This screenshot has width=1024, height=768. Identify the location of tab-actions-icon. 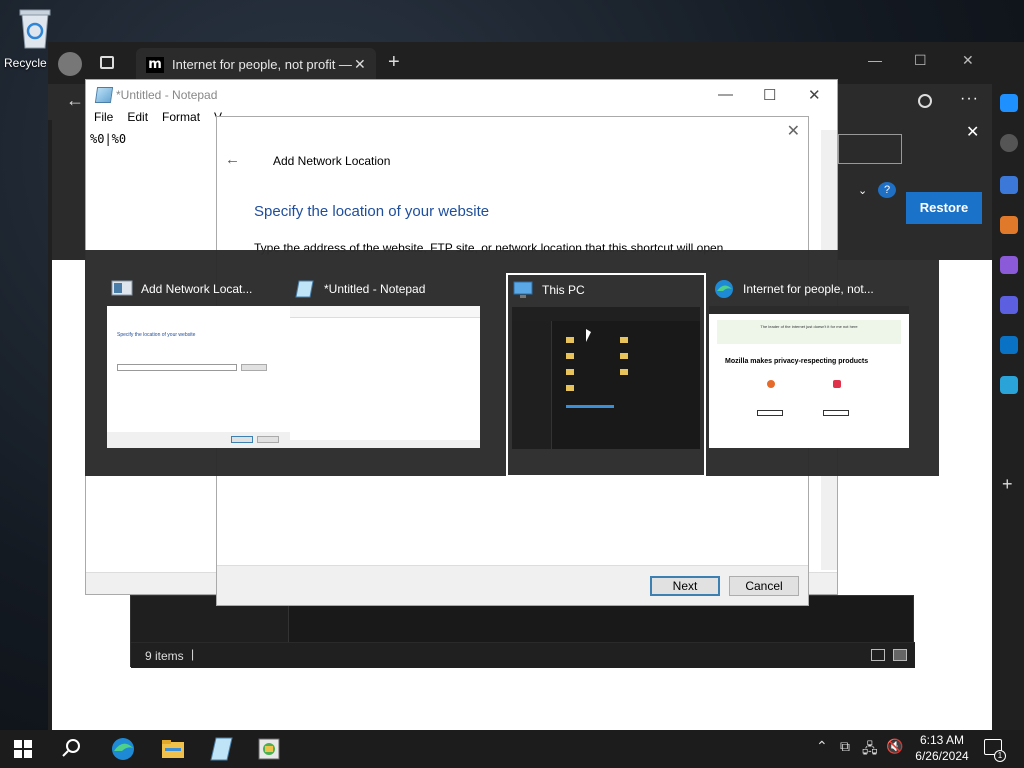
(107, 62).